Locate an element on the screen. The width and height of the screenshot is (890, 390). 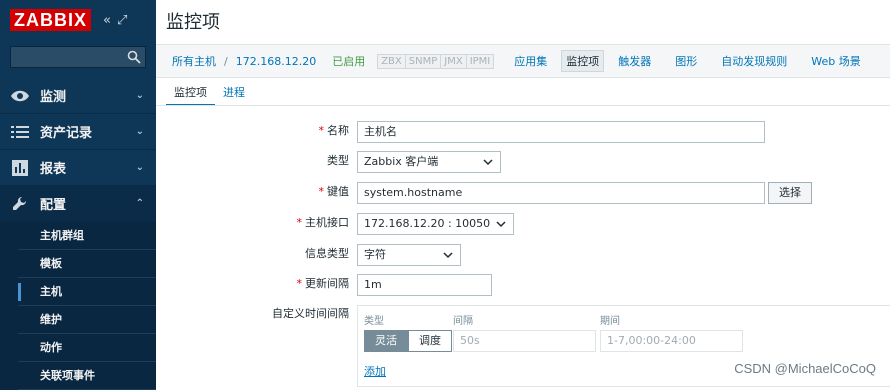
availability-tag-ipmi: IPMI is located at coordinates (480, 61).